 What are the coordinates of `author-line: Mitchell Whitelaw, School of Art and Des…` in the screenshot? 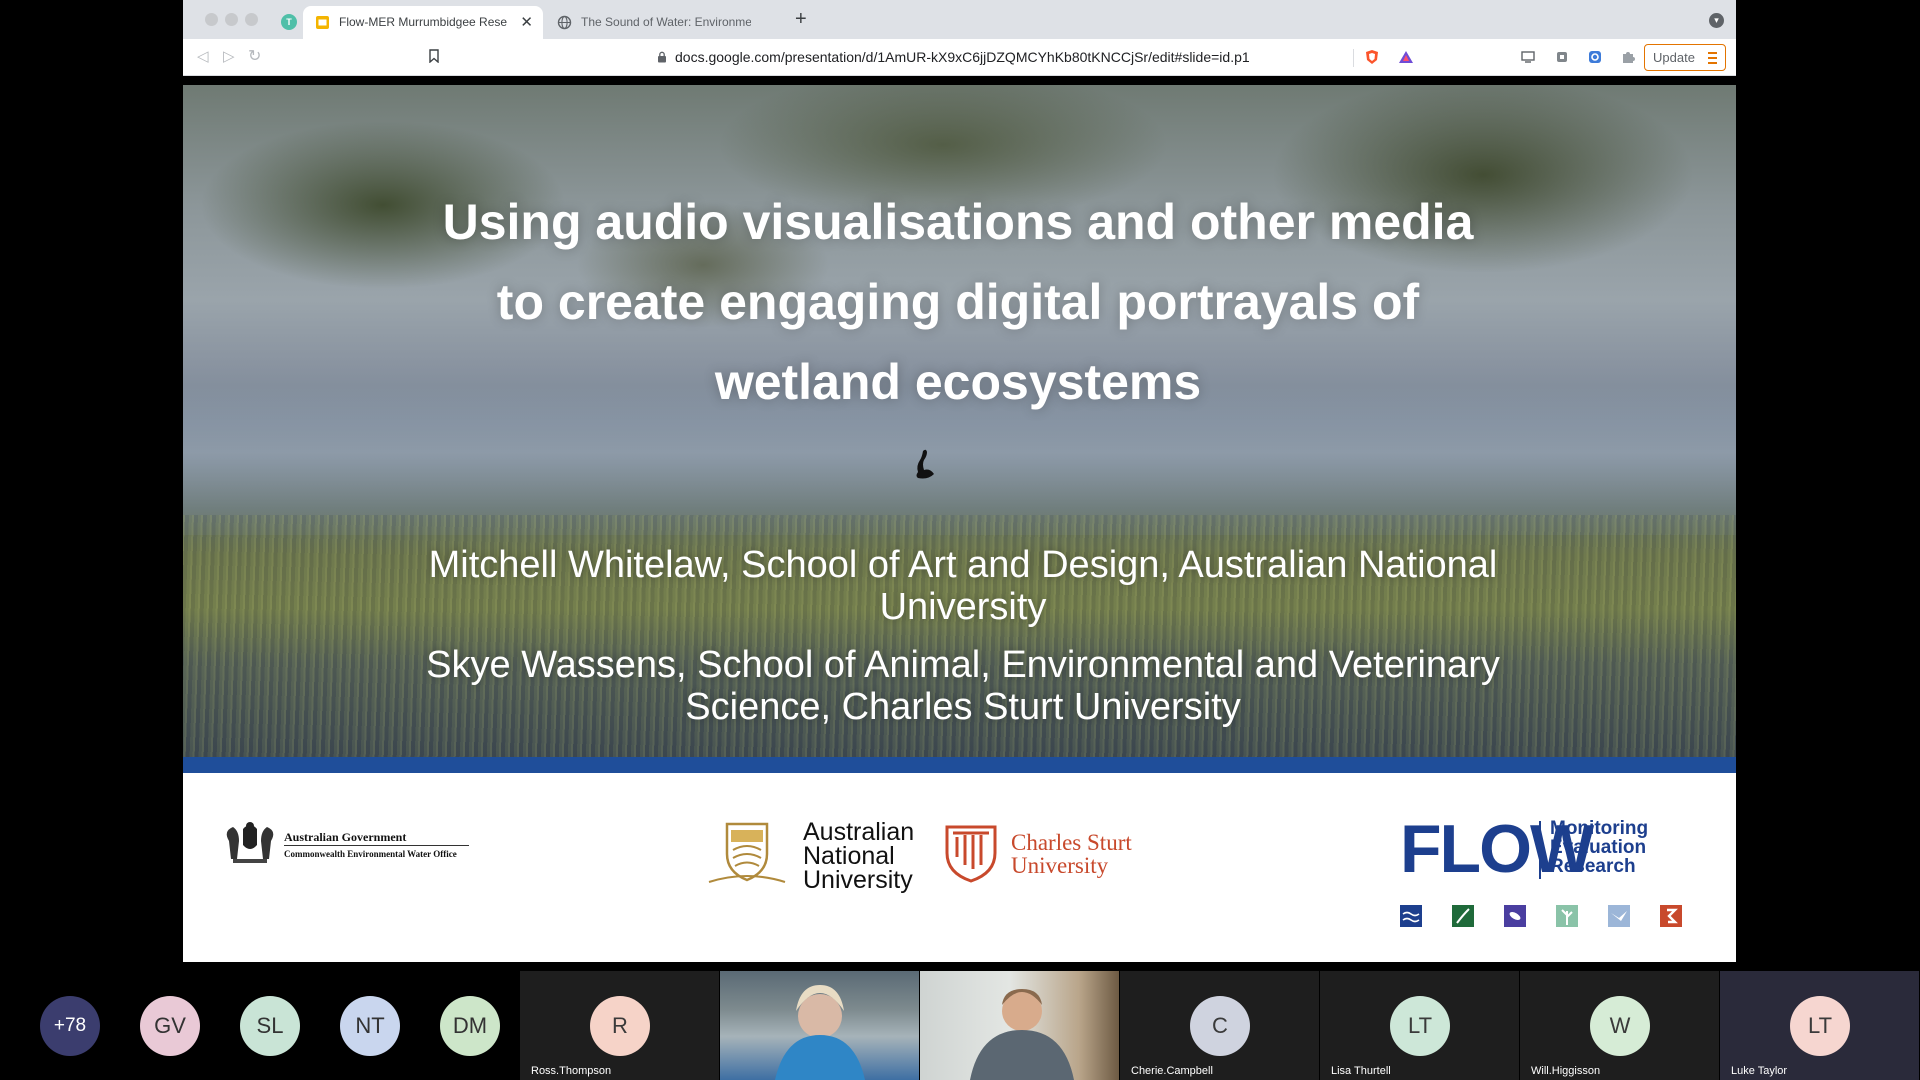 It's located at (963, 586).